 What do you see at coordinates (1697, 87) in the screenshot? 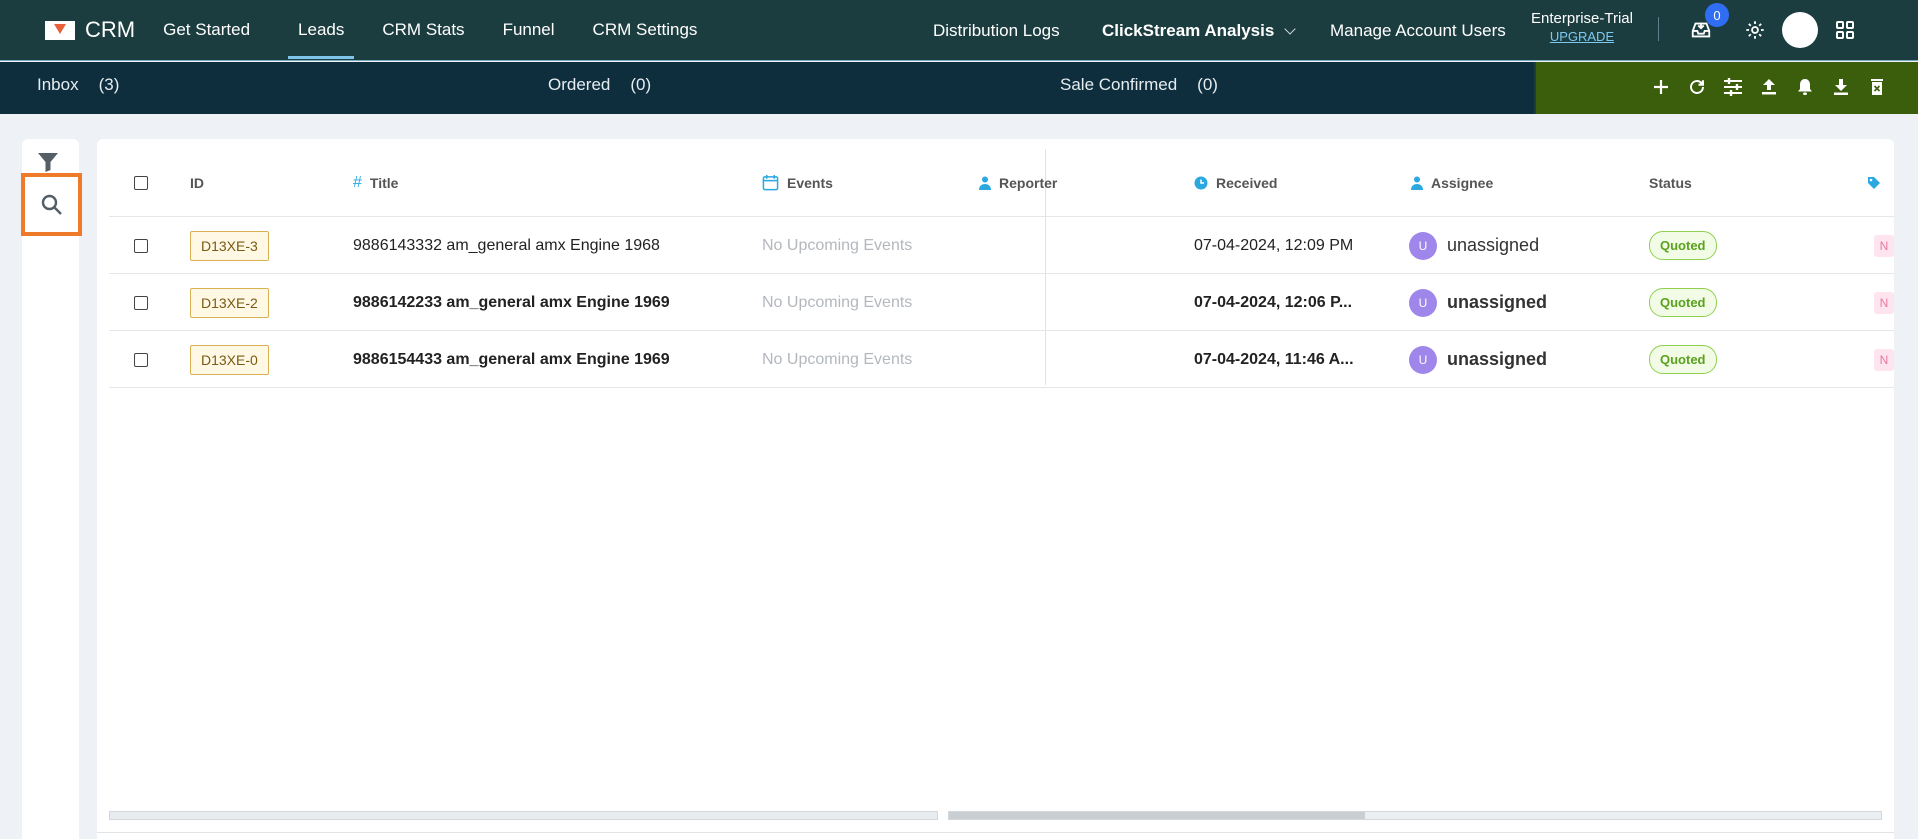
I see `refresh-icon` at bounding box center [1697, 87].